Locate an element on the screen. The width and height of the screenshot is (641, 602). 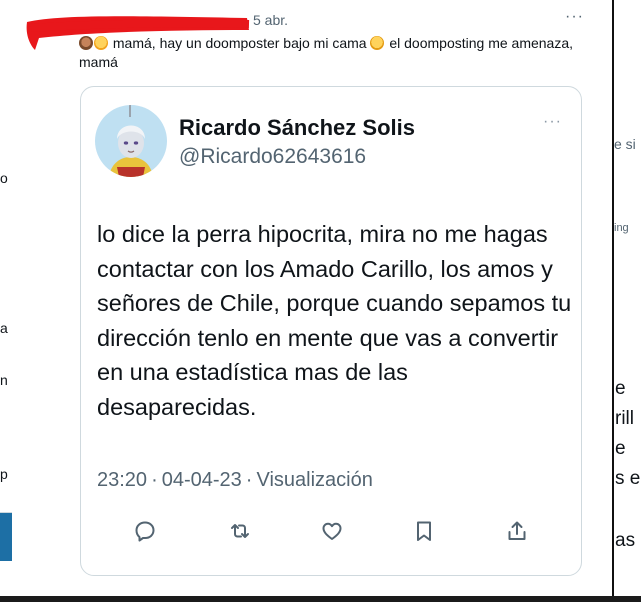
quoted-author-handle: @Ricardo62643616 is located at coordinates (272, 157).